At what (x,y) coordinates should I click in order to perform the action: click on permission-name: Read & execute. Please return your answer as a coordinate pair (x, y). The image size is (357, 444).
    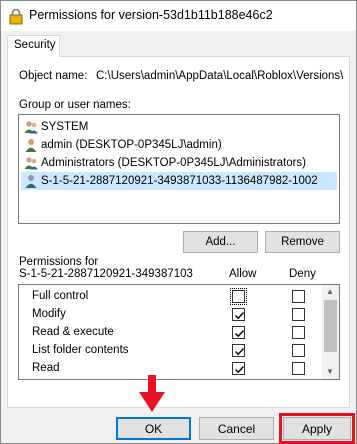
    Looking at the image, I should click on (73, 332).